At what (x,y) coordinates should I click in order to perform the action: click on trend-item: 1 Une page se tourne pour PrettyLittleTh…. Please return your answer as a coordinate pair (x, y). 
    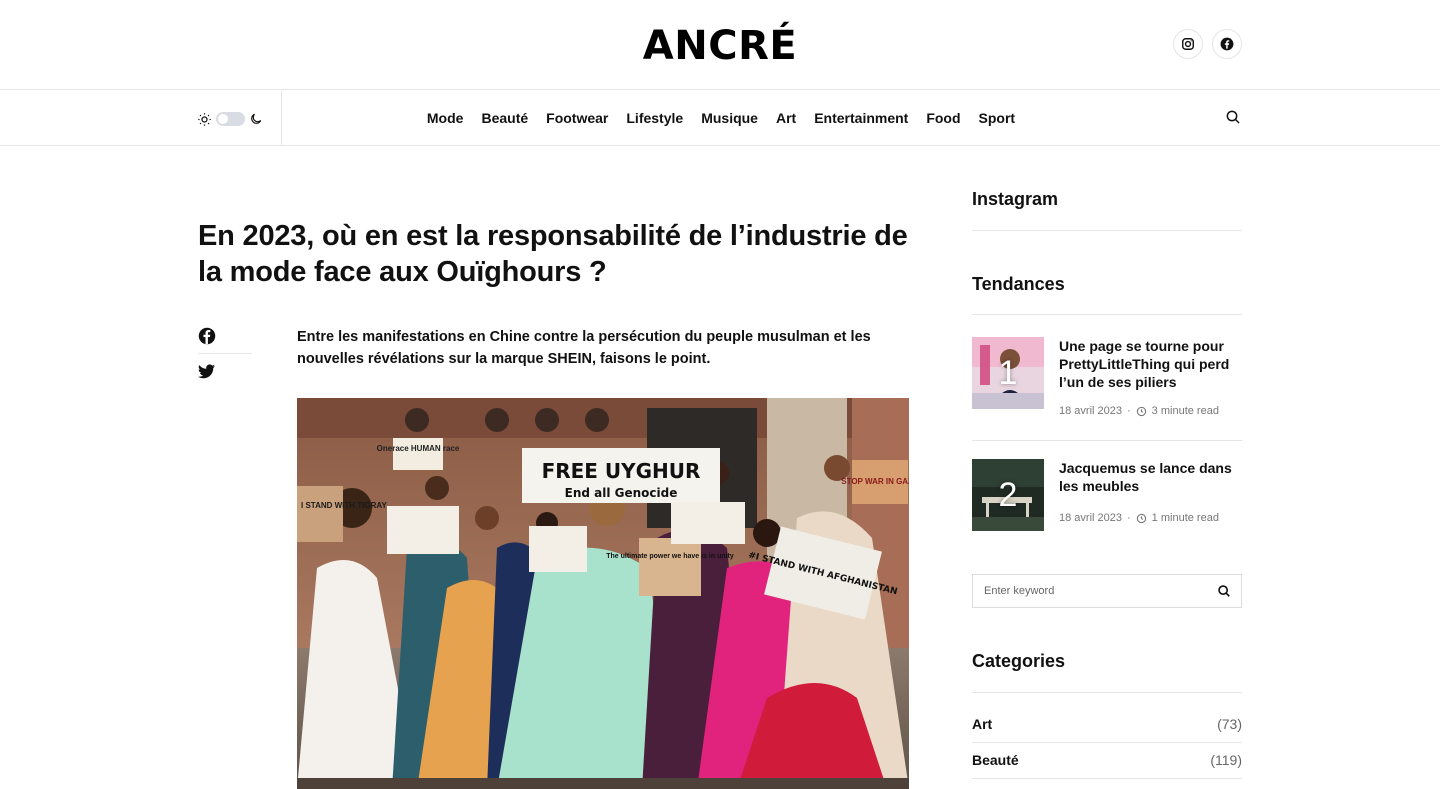
    Looking at the image, I should click on (1107, 377).